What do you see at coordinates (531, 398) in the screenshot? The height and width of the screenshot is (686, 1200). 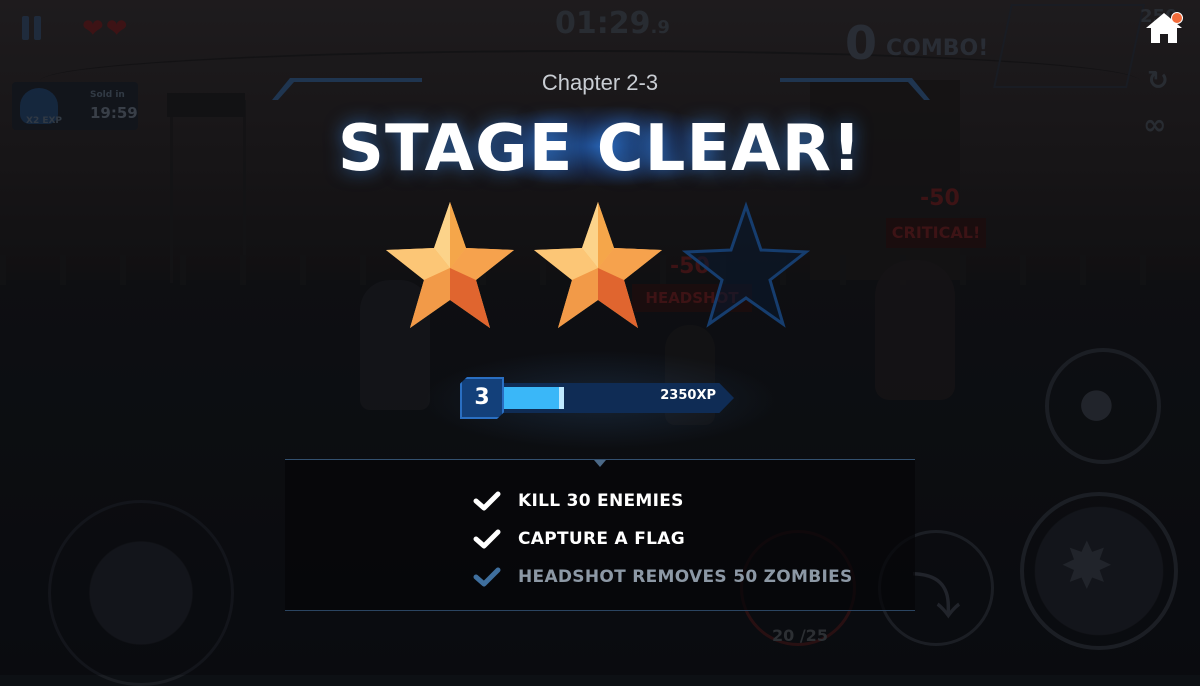 I see `xp-fill` at bounding box center [531, 398].